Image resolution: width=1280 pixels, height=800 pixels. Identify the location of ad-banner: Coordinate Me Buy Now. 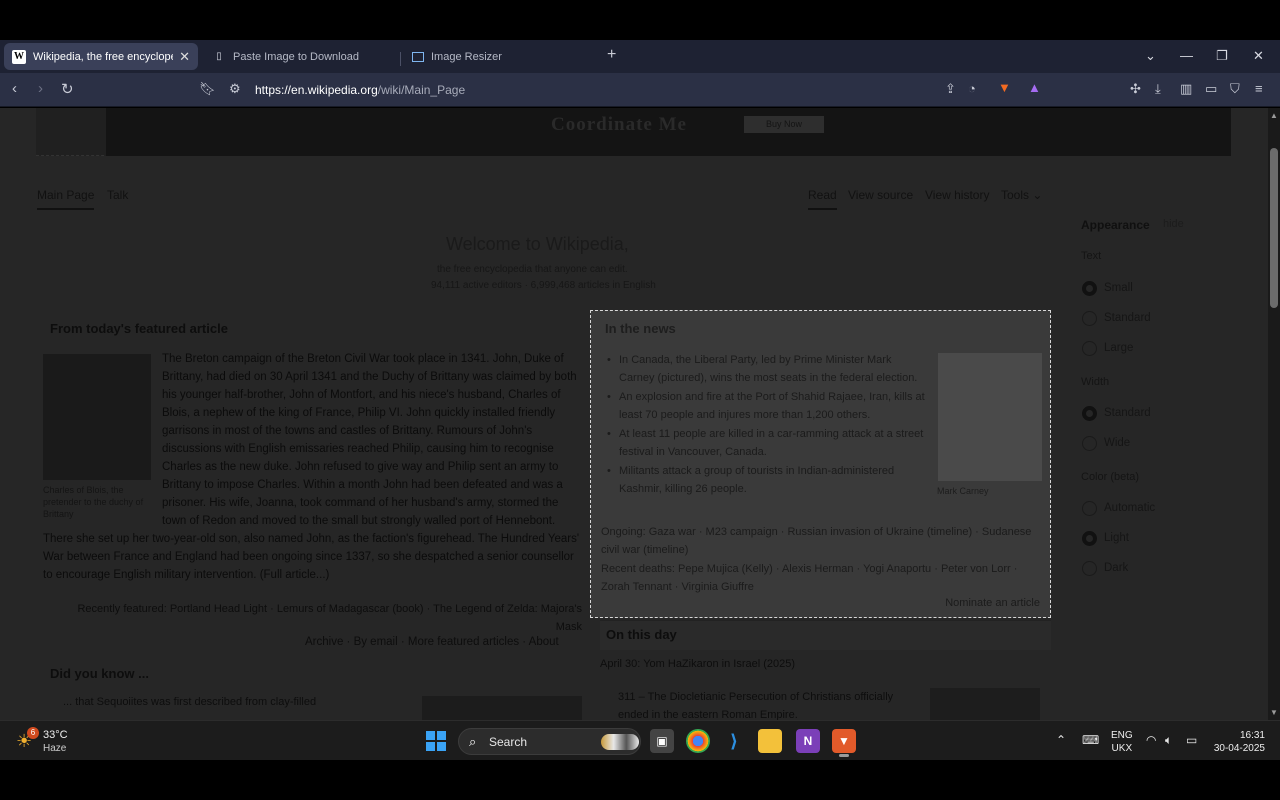
(633, 132).